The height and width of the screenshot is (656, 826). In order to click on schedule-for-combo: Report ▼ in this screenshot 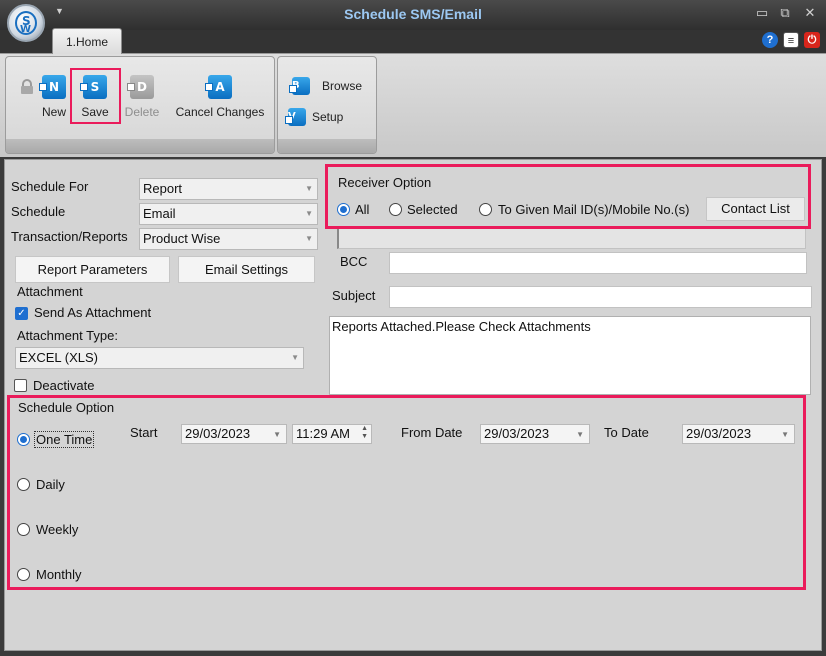, I will do `click(228, 189)`.